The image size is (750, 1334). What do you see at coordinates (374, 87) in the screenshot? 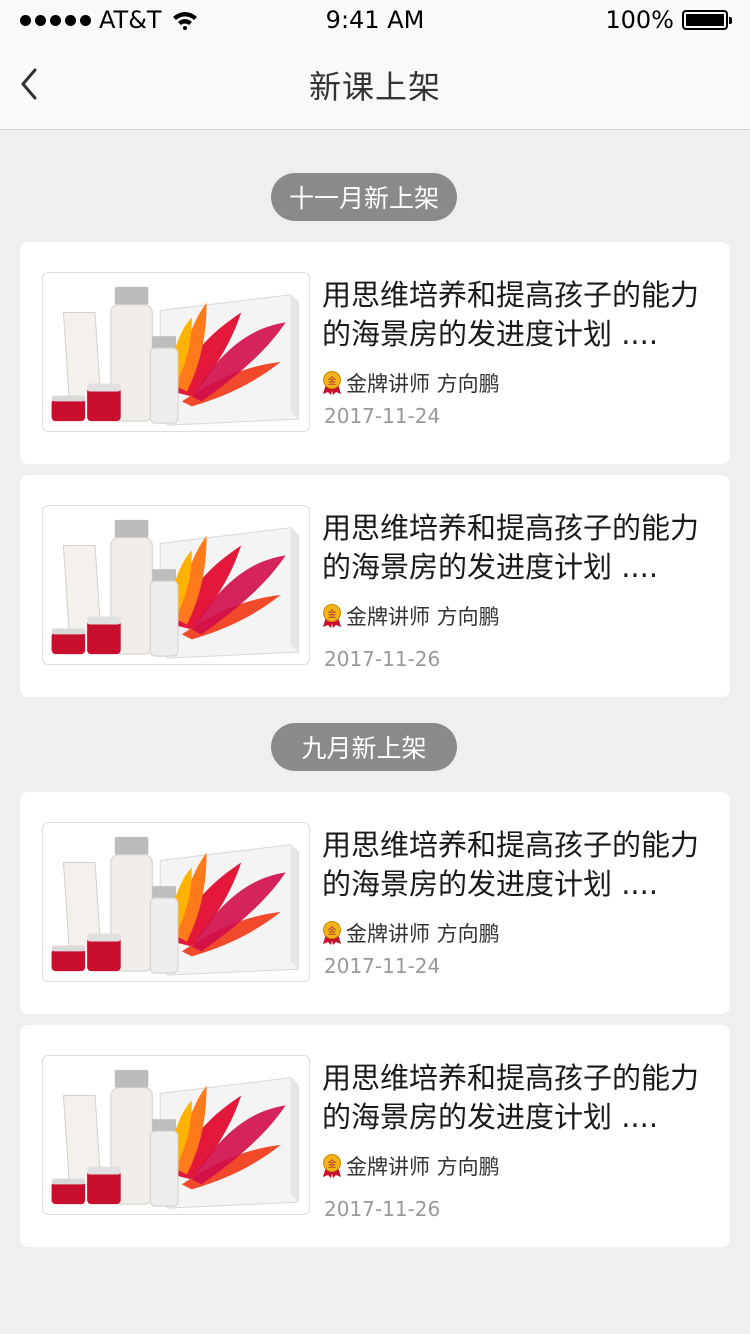
I see `page-title: 新课上架` at bounding box center [374, 87].